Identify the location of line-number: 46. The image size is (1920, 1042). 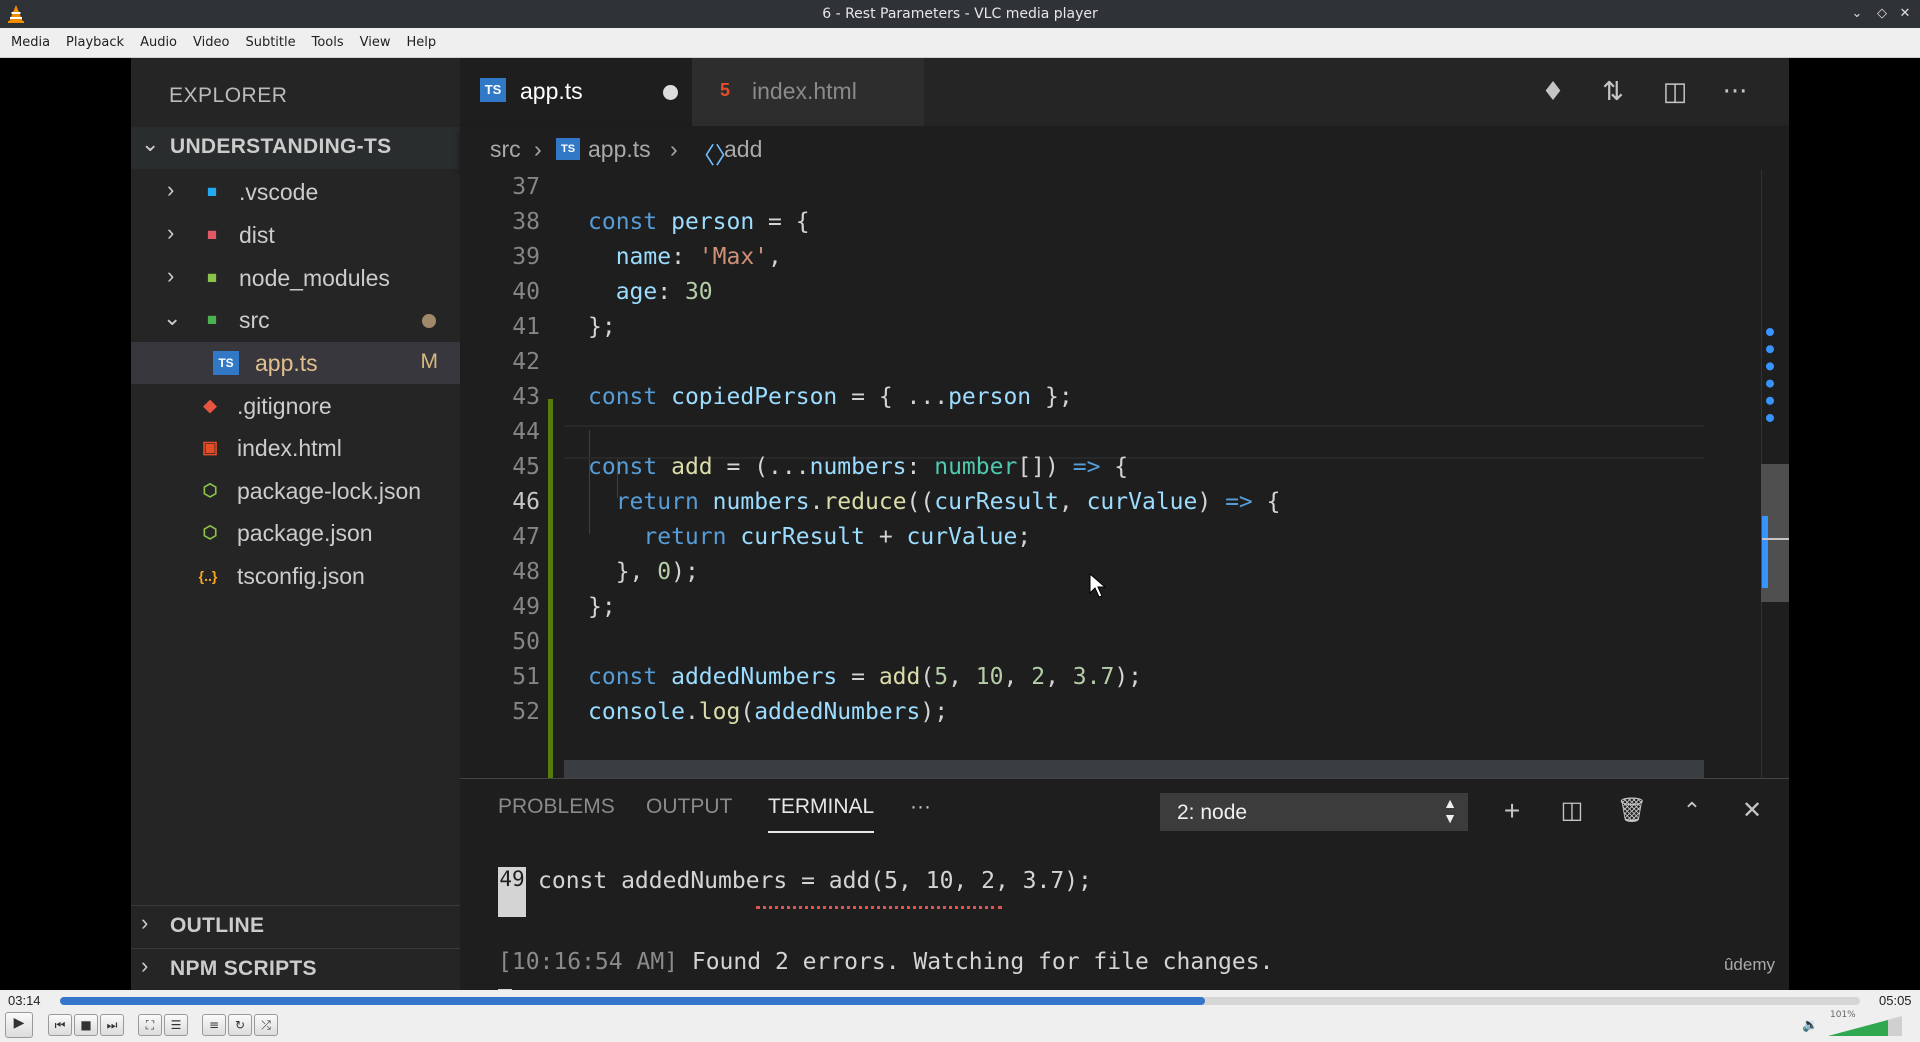
(526, 502).